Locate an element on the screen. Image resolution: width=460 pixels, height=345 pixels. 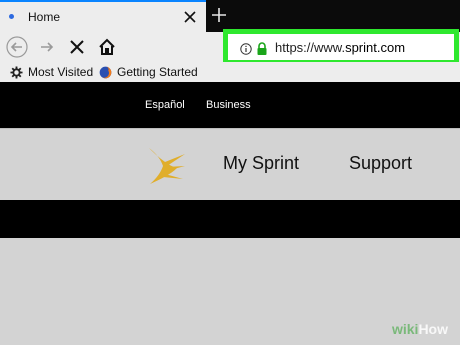
url-prefix: https://www. is located at coordinates (310, 47).